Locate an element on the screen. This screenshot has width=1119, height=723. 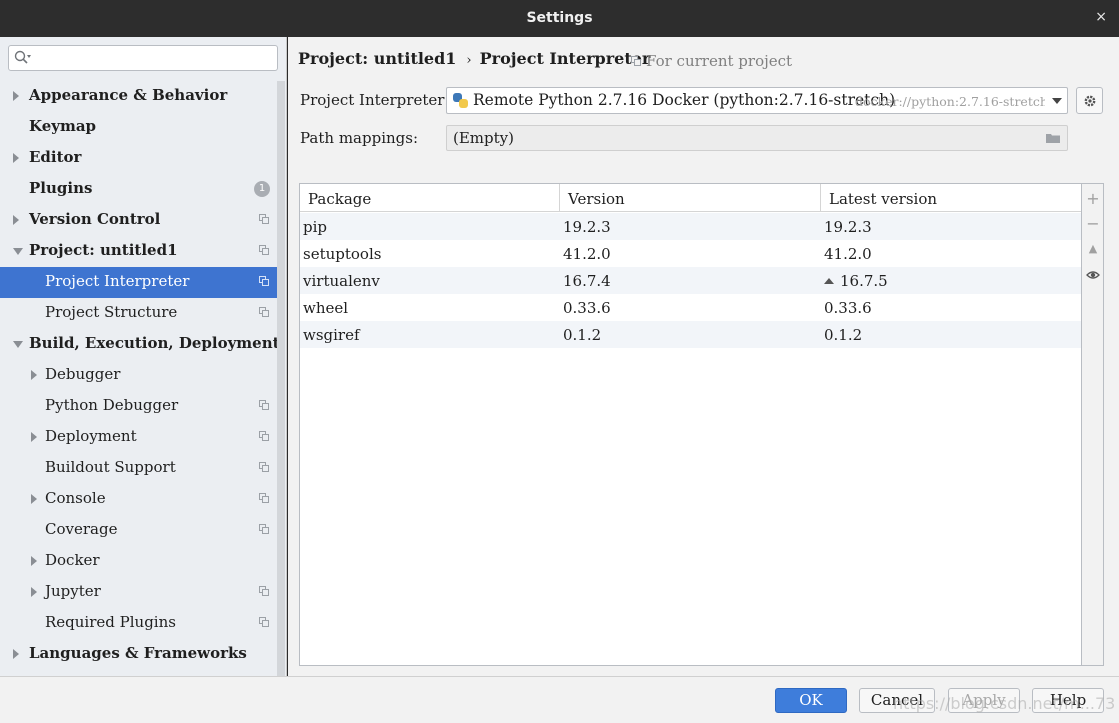
column-header-latest-version: Latest version is located at coordinates (951, 198).